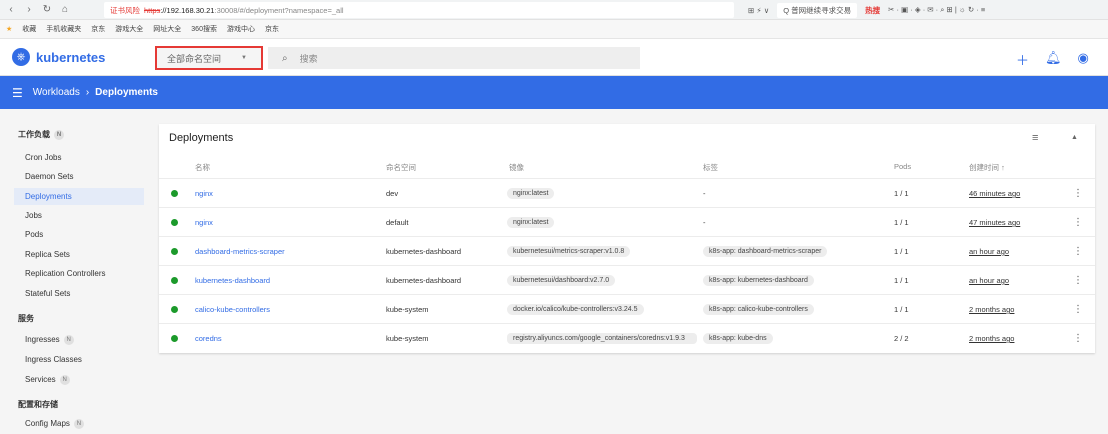 The width and height of the screenshot is (1108, 434). Describe the element at coordinates (79, 359) in the screenshot. I see `sidebar-item-ingress-classes: Ingress Classes` at that location.